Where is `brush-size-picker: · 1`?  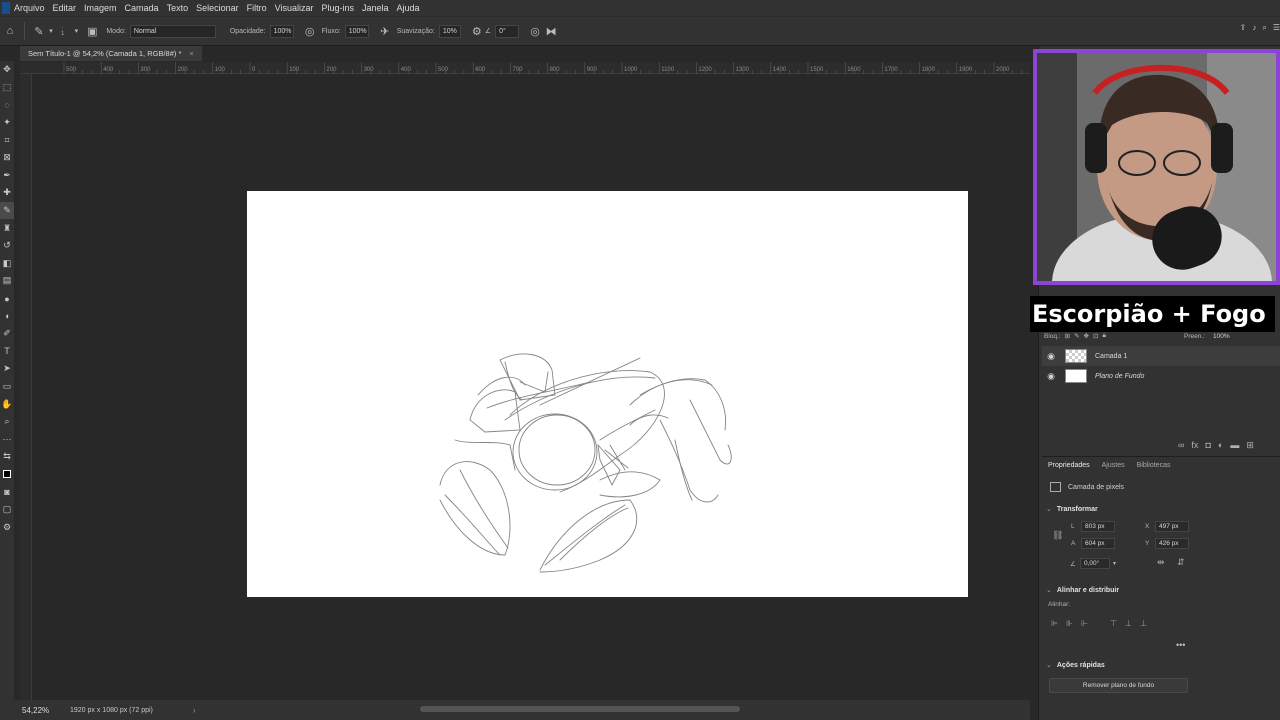
brush-size-picker: · 1 is located at coordinates (62, 31).